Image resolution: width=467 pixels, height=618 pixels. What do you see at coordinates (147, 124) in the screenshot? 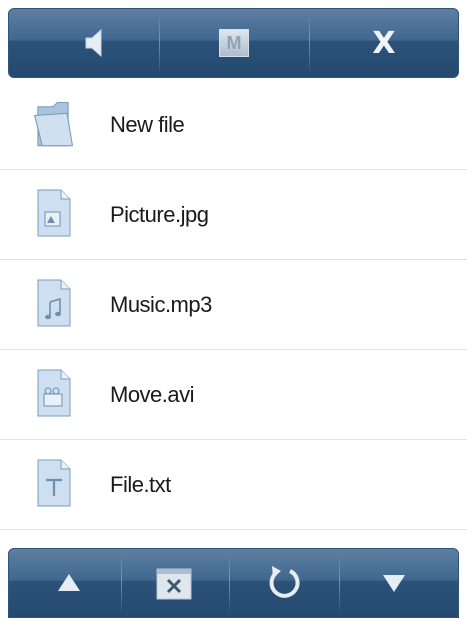
I see `file-name: New file` at bounding box center [147, 124].